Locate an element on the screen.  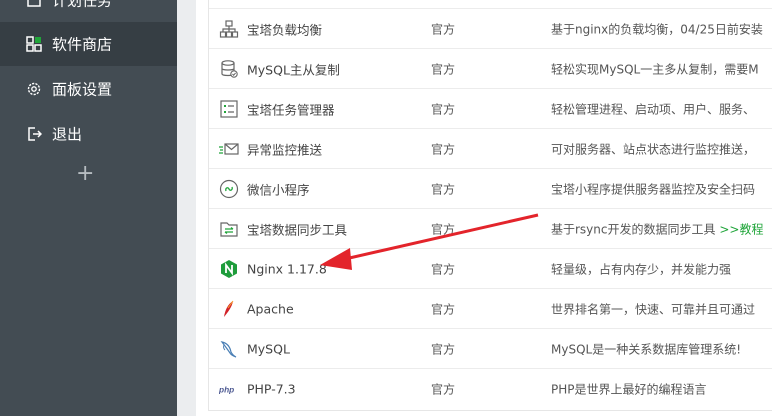
logout-icon is located at coordinates (35, 134).